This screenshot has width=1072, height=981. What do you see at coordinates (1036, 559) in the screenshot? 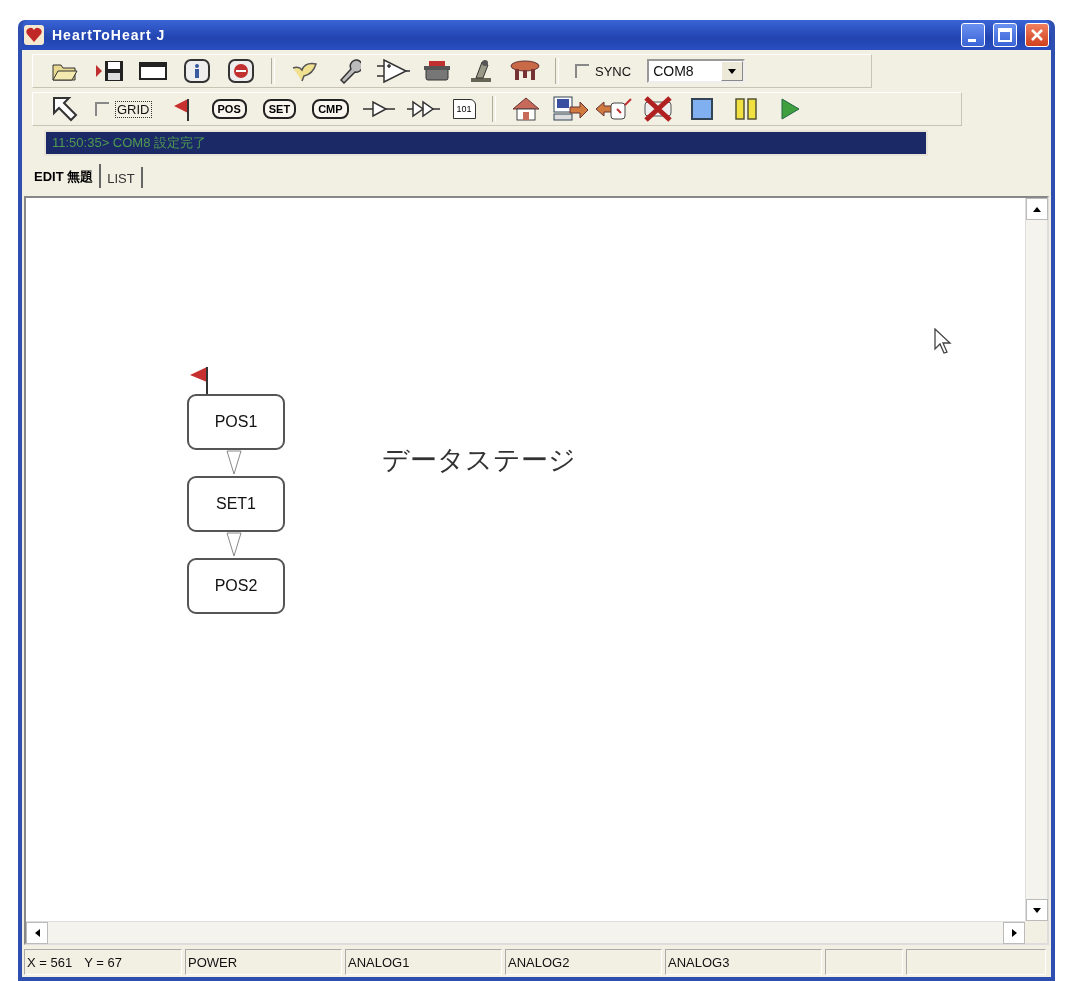
I see `vertical-scrollbar` at bounding box center [1036, 559].